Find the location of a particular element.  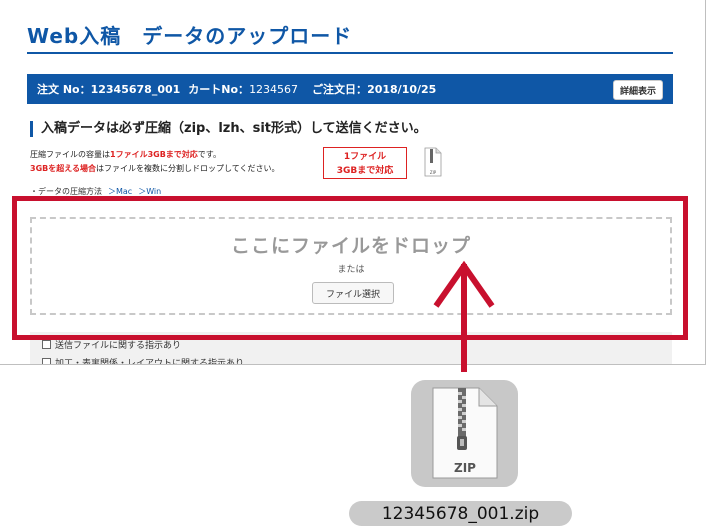

capacity-badge-line1: 1ファイル is located at coordinates (365, 157).